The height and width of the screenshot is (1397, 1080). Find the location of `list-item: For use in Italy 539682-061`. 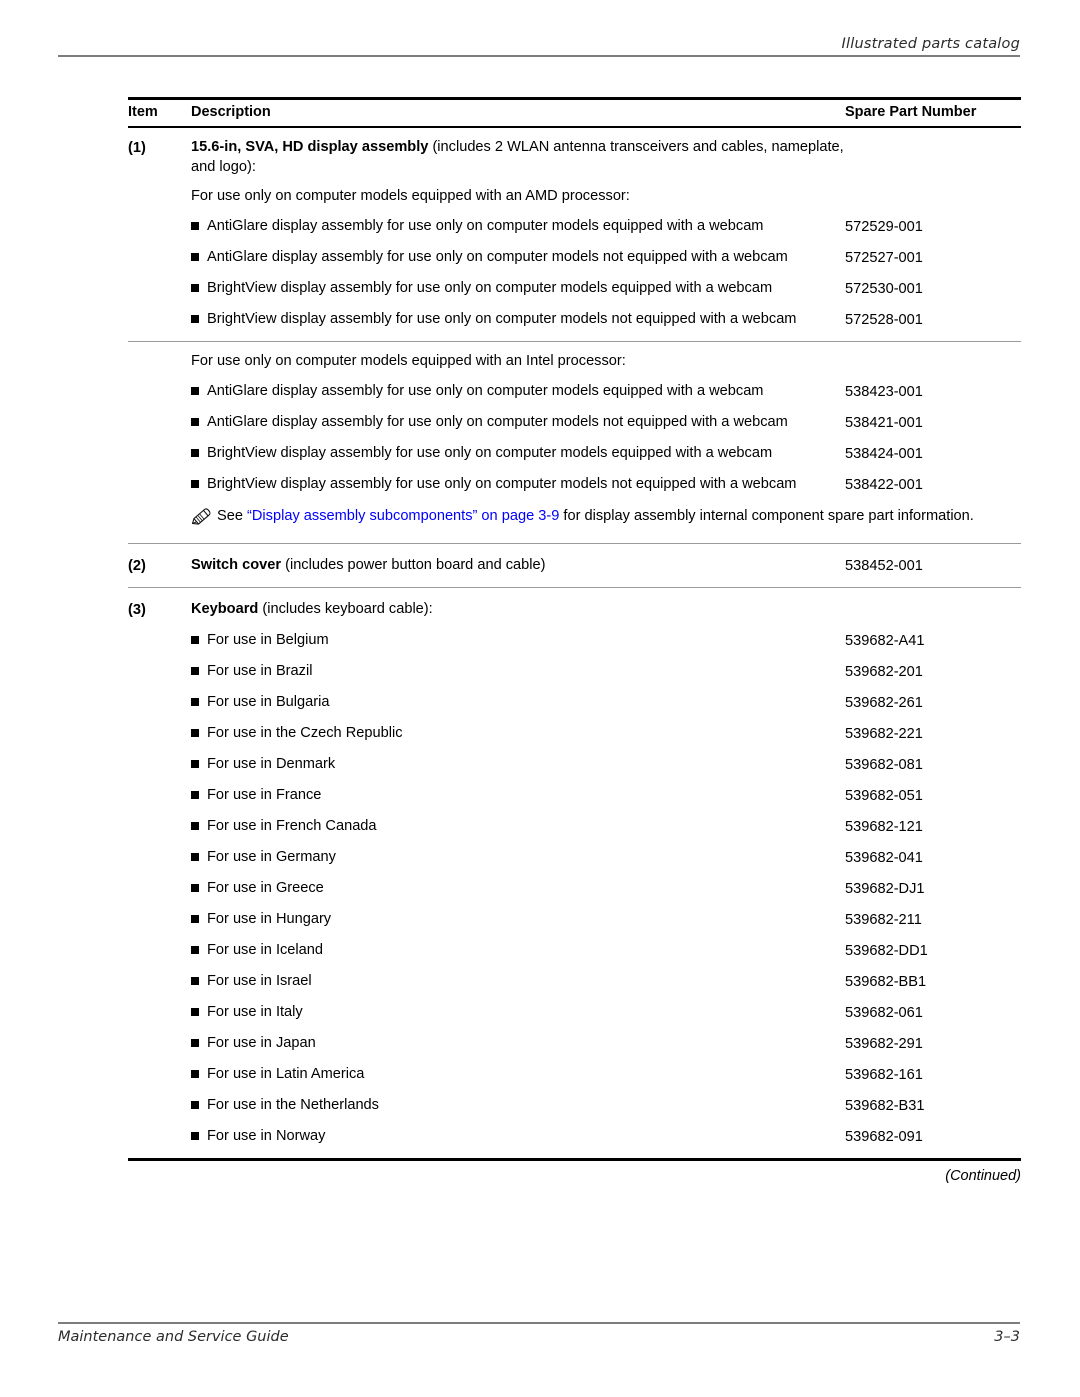

list-item: For use in Italy 539682-061 is located at coordinates (574, 1007).